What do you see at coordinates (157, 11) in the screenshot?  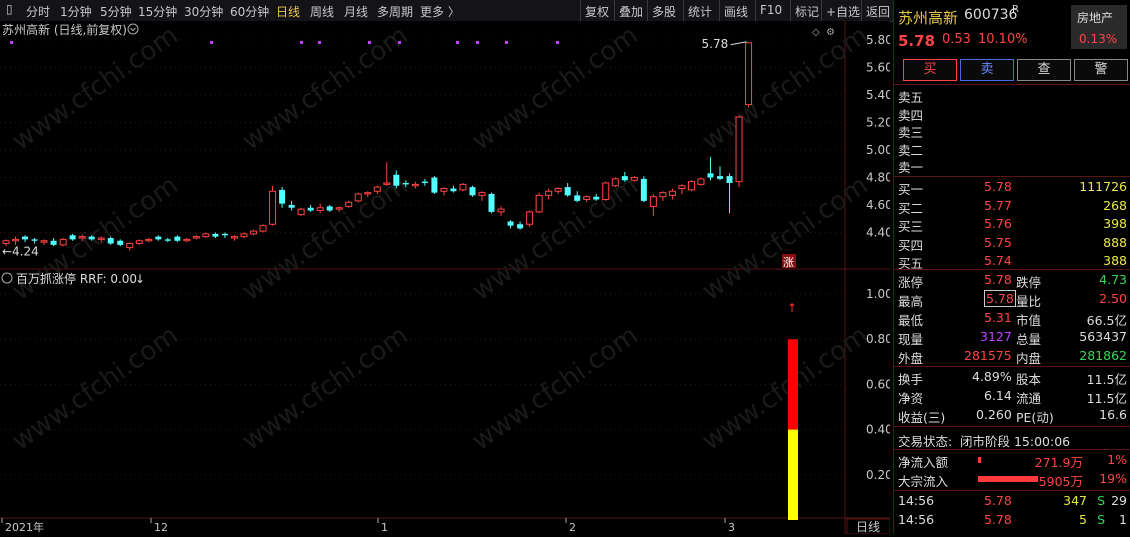 I see `period-tab-3: 15分钟` at bounding box center [157, 11].